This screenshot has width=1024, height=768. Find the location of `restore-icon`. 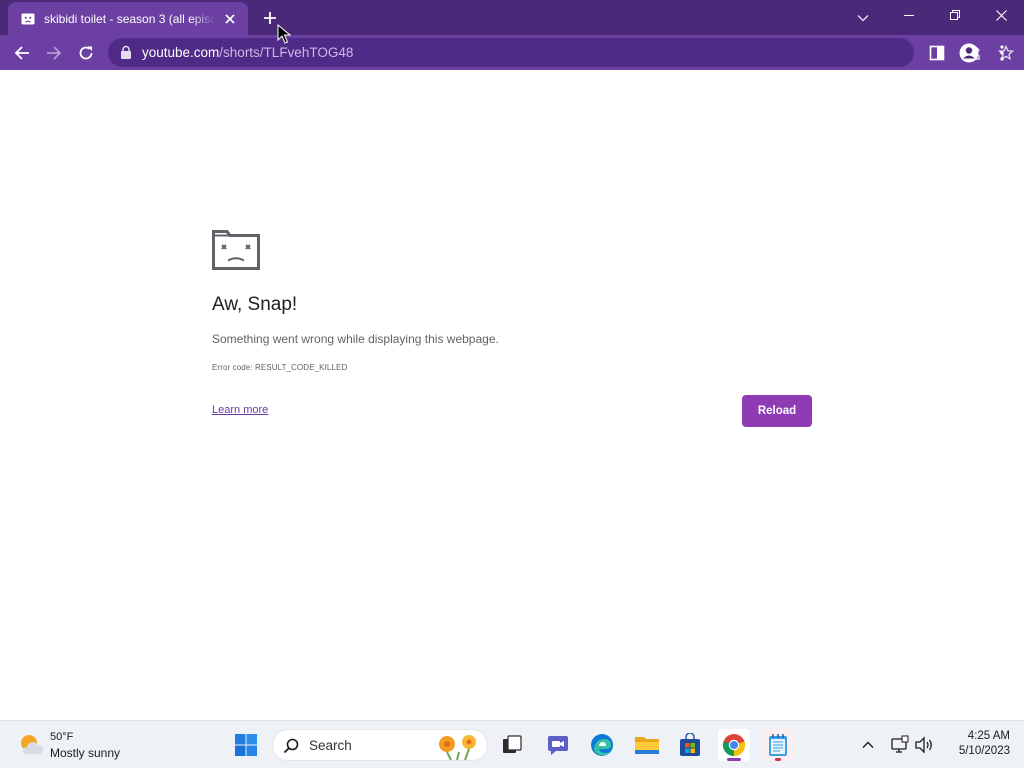

restore-icon is located at coordinates (955, 15).